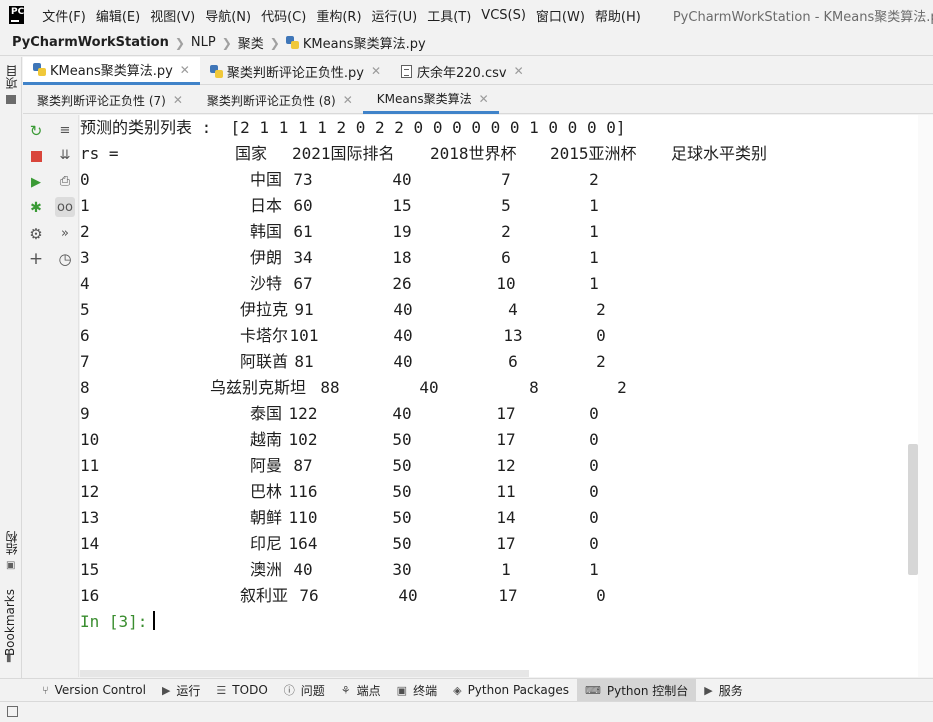  Describe the element at coordinates (402, 231) in the screenshot. I see `value-cell: 19` at that location.